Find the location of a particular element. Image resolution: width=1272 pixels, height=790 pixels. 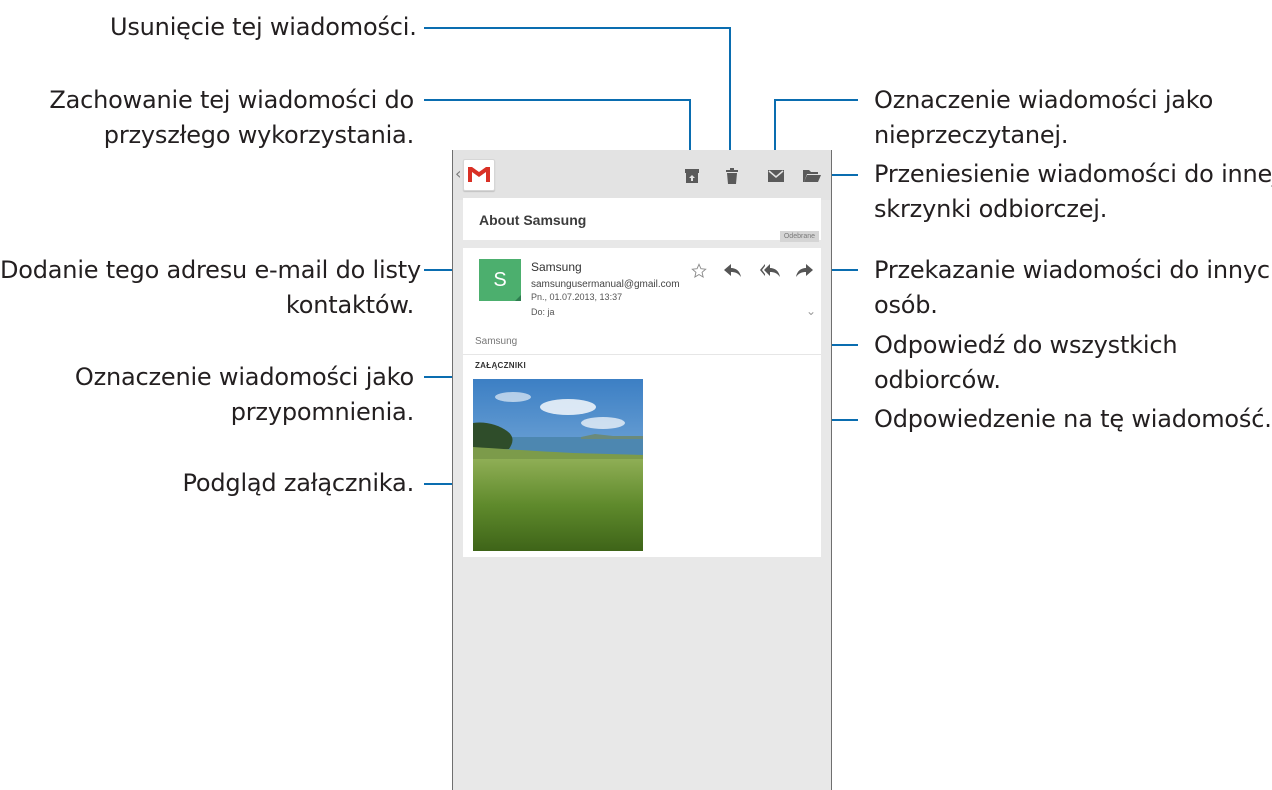

archive-icon is located at coordinates (692, 176).